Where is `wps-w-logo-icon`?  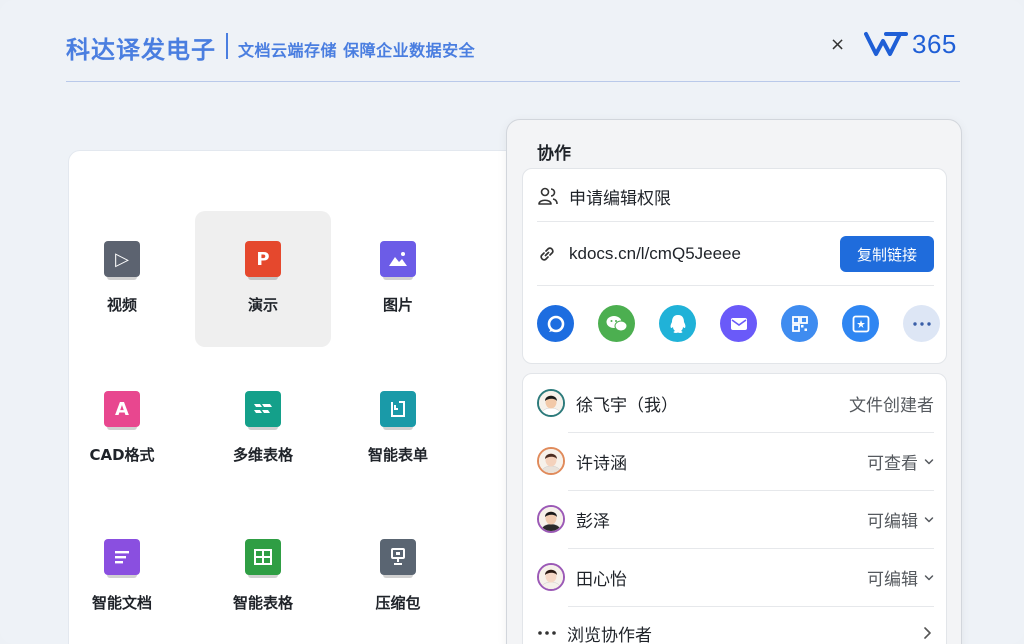 wps-w-logo-icon is located at coordinates (886, 44).